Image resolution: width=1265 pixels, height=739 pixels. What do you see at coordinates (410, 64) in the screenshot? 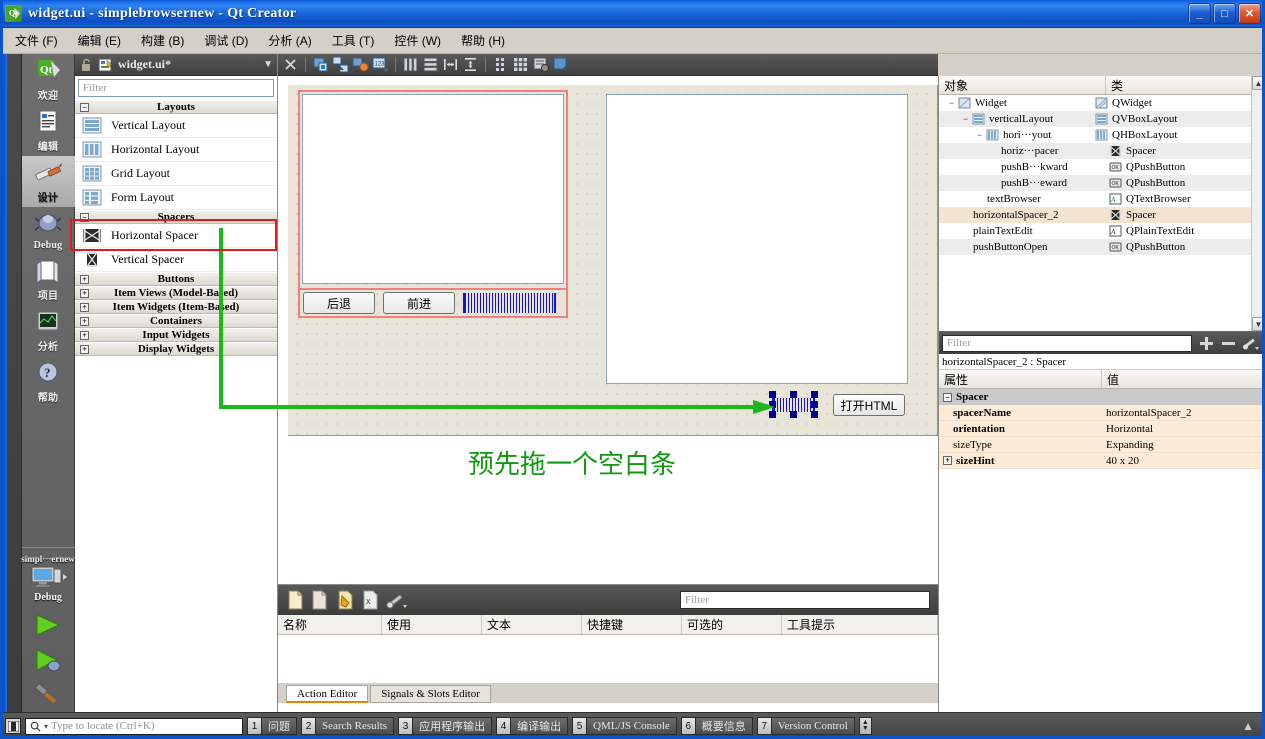
I see `layout-horizontally-icon` at bounding box center [410, 64].